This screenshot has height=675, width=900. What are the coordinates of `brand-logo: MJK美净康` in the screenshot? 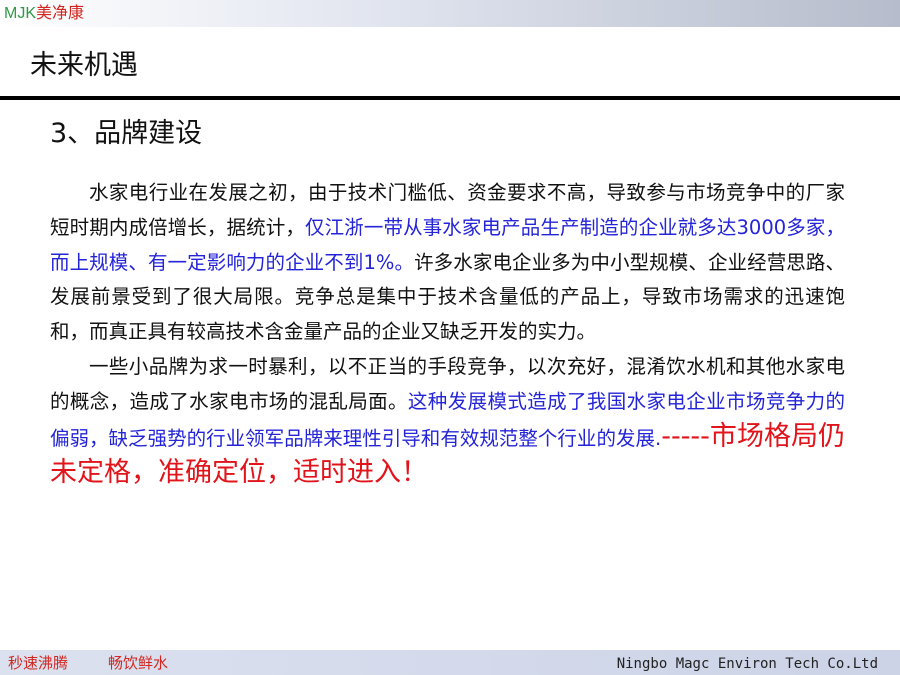 It's located at (44, 13).